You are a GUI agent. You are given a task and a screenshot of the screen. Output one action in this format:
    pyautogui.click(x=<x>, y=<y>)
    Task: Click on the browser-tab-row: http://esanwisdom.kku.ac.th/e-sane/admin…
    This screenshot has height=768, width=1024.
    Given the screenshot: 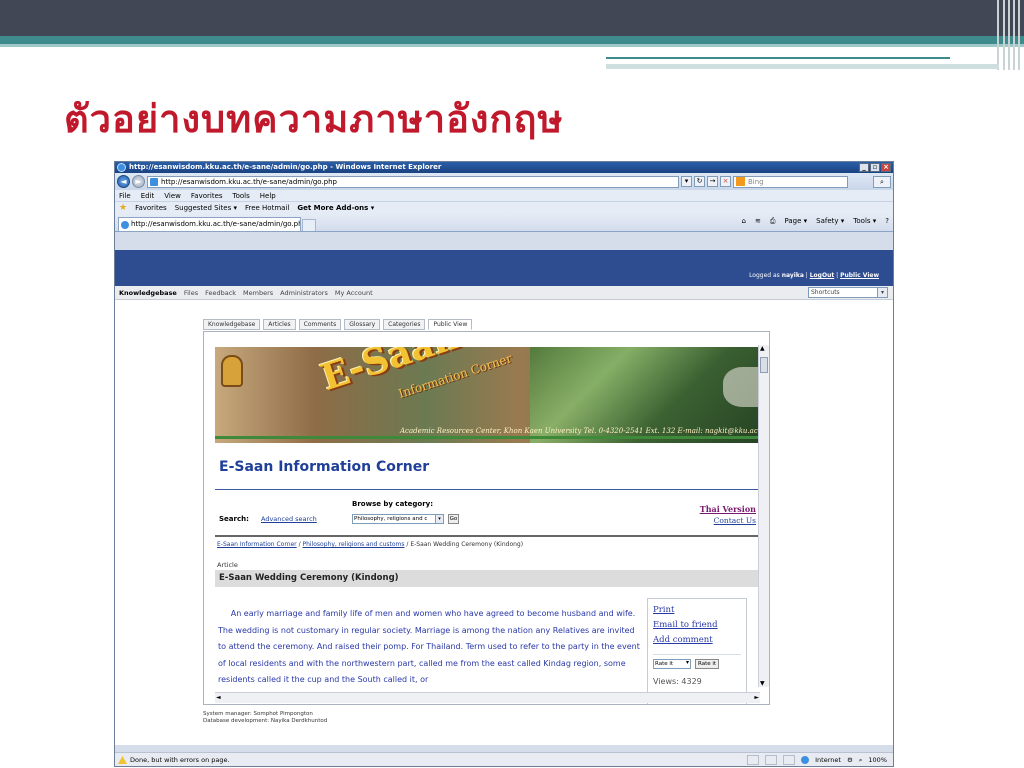 What is the action you would take?
    pyautogui.click(x=504, y=223)
    